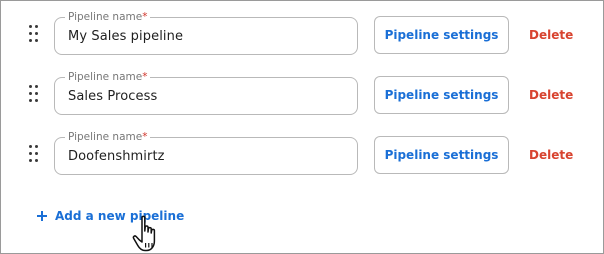 The height and width of the screenshot is (254, 604). Describe the element at coordinates (144, 233) in the screenshot. I see `hand-pointer-icon` at that location.